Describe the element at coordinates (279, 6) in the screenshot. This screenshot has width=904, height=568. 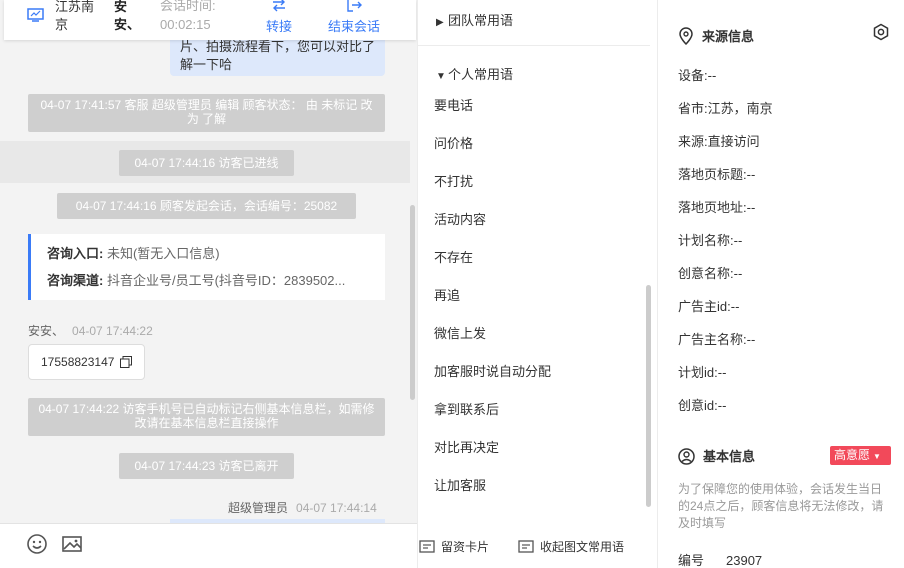
I see `transfer-icon` at that location.